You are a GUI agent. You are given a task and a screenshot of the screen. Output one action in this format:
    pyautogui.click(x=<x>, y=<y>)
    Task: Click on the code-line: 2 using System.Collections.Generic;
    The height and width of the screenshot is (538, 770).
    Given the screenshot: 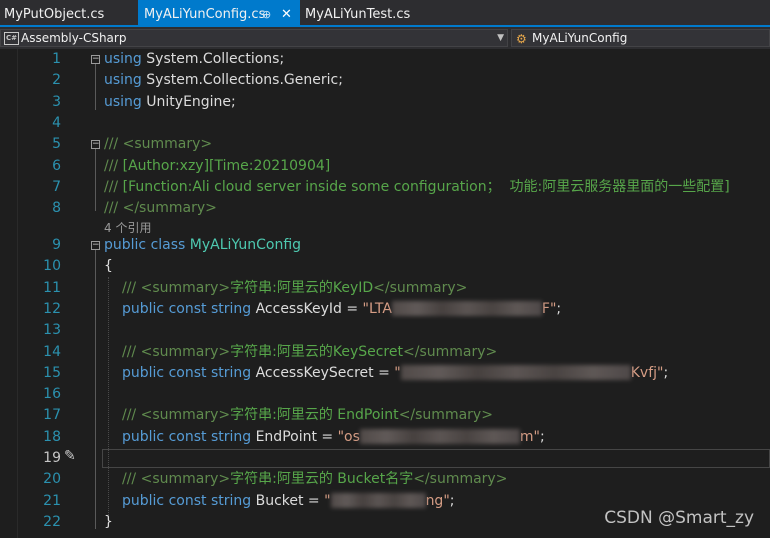 What is the action you would take?
    pyautogui.click(x=385, y=80)
    